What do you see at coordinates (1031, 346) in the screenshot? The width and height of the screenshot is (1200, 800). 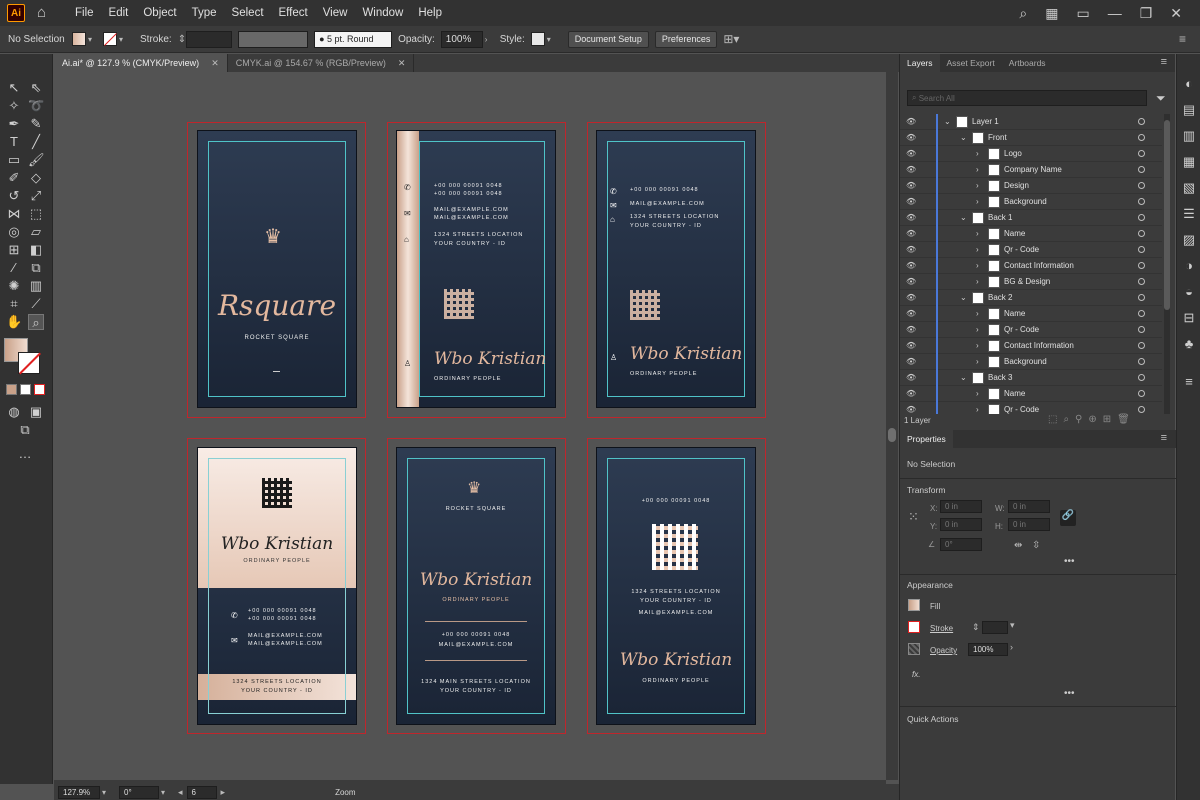 I see `layer-row: 👁 › Contact Information` at bounding box center [1031, 346].